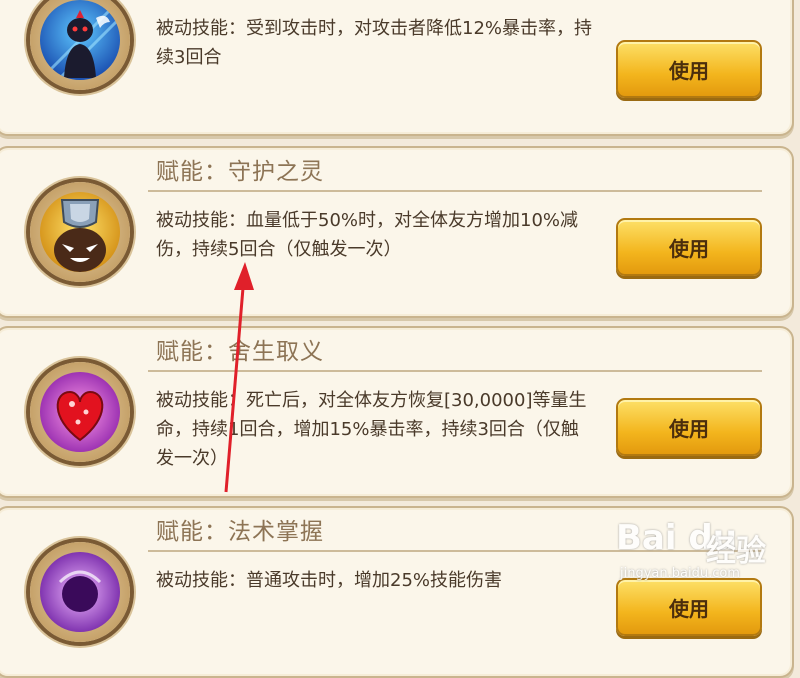 The width and height of the screenshot is (800, 678). What do you see at coordinates (680, 573) in the screenshot?
I see `watermark-url: jingyan.baidu.com` at bounding box center [680, 573].